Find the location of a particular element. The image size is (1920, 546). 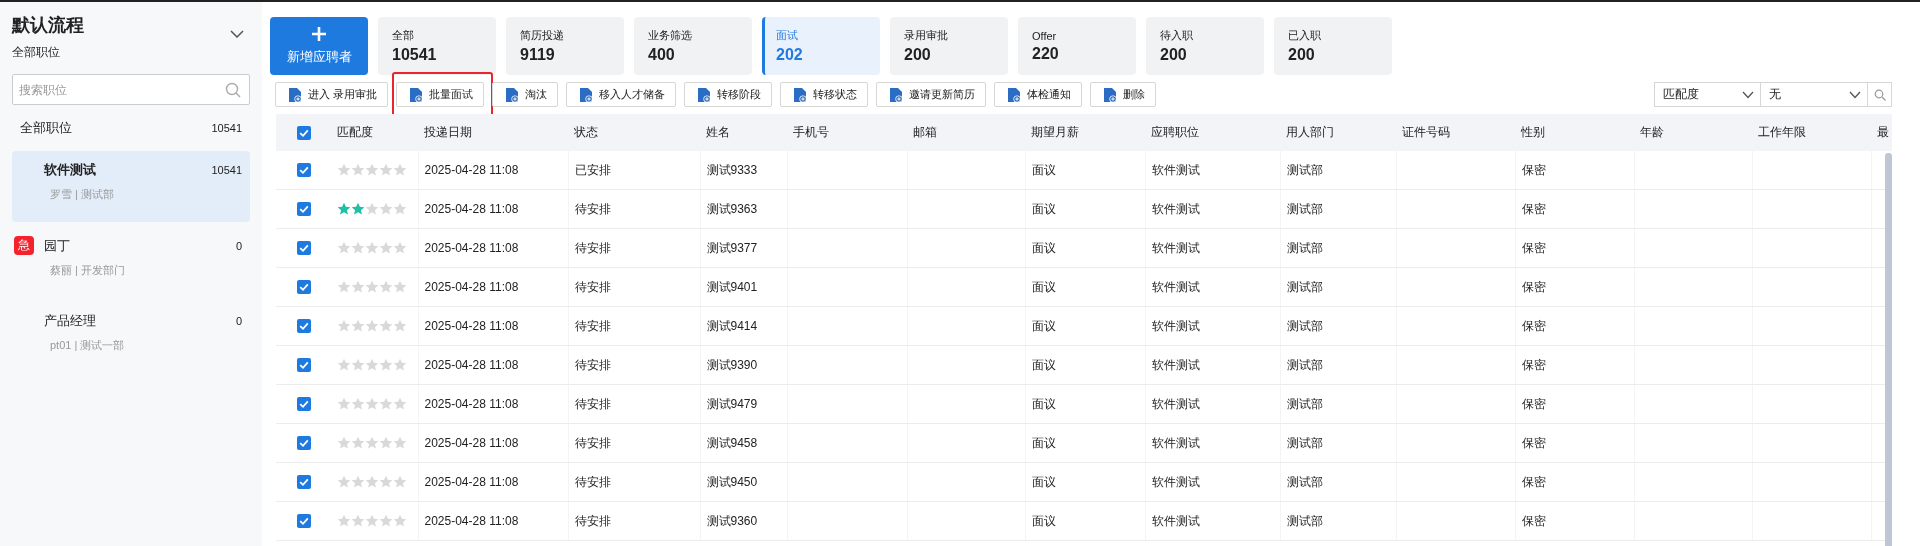

column-header: 性别 is located at coordinates (1533, 132).